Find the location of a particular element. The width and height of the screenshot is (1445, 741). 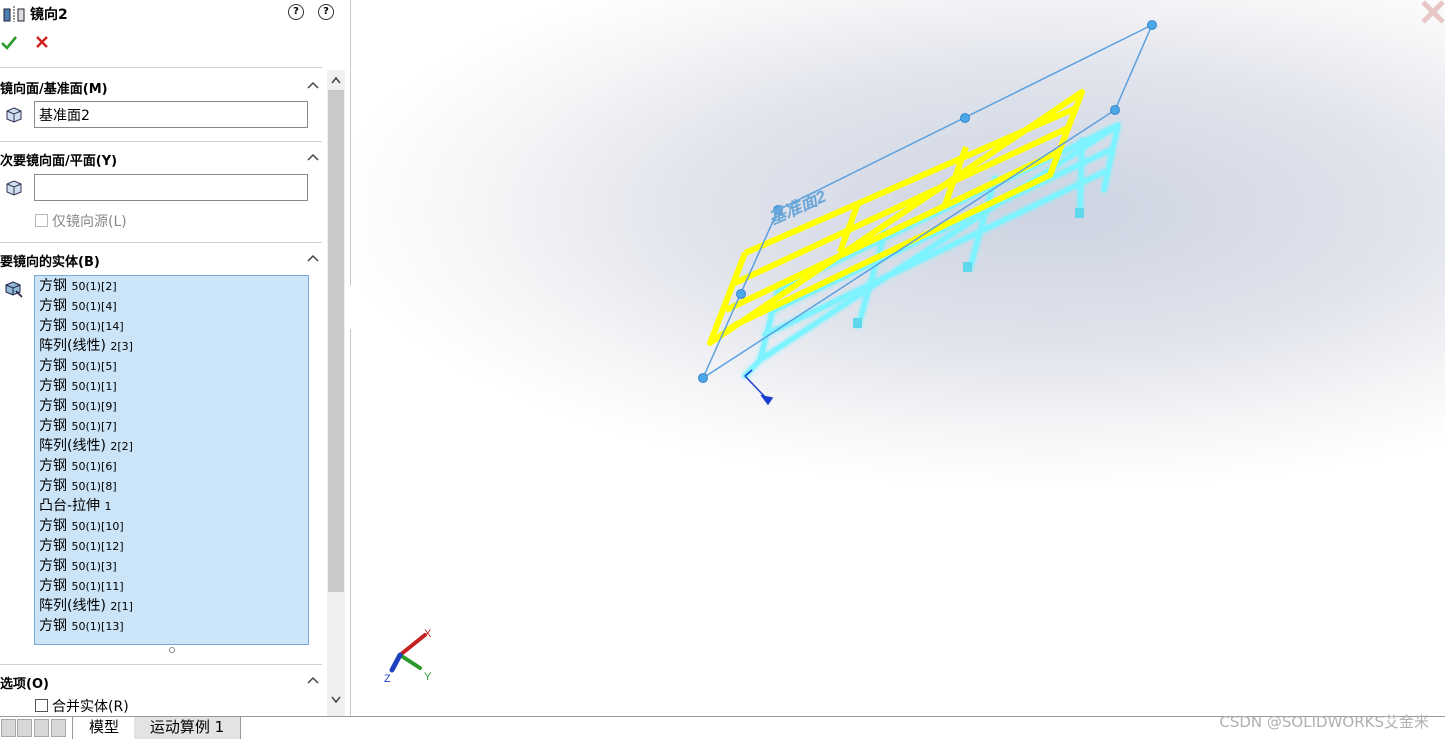

cancel-button is located at coordinates (43, 45).